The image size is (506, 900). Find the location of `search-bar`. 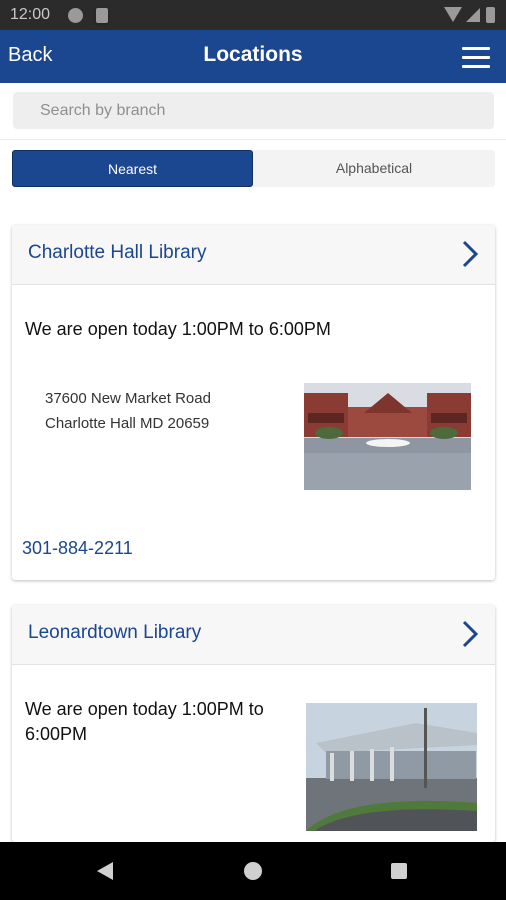

search-bar is located at coordinates (253, 111).